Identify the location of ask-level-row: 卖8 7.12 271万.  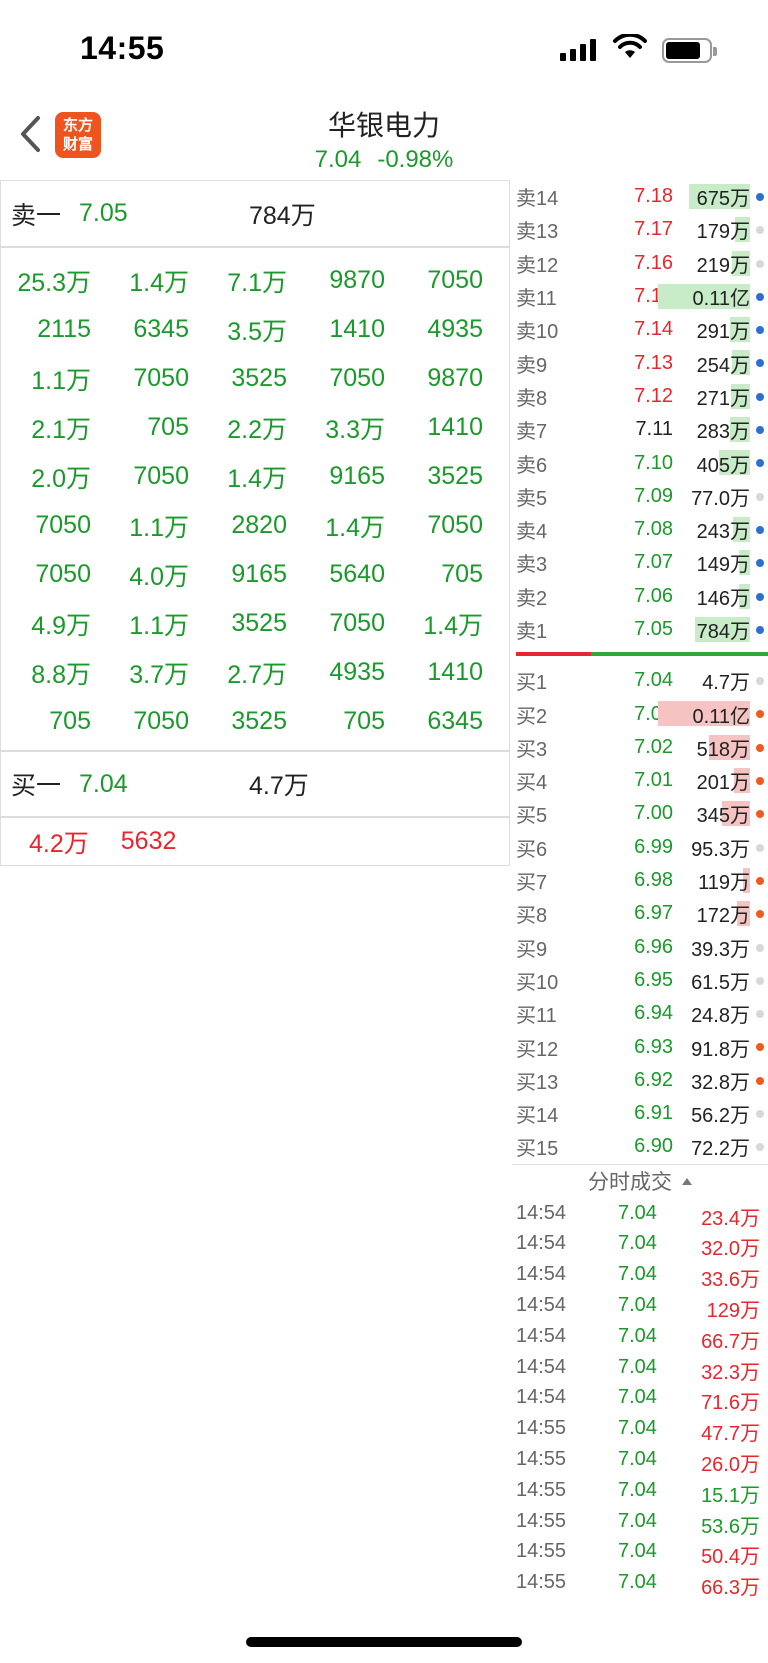
(640, 396).